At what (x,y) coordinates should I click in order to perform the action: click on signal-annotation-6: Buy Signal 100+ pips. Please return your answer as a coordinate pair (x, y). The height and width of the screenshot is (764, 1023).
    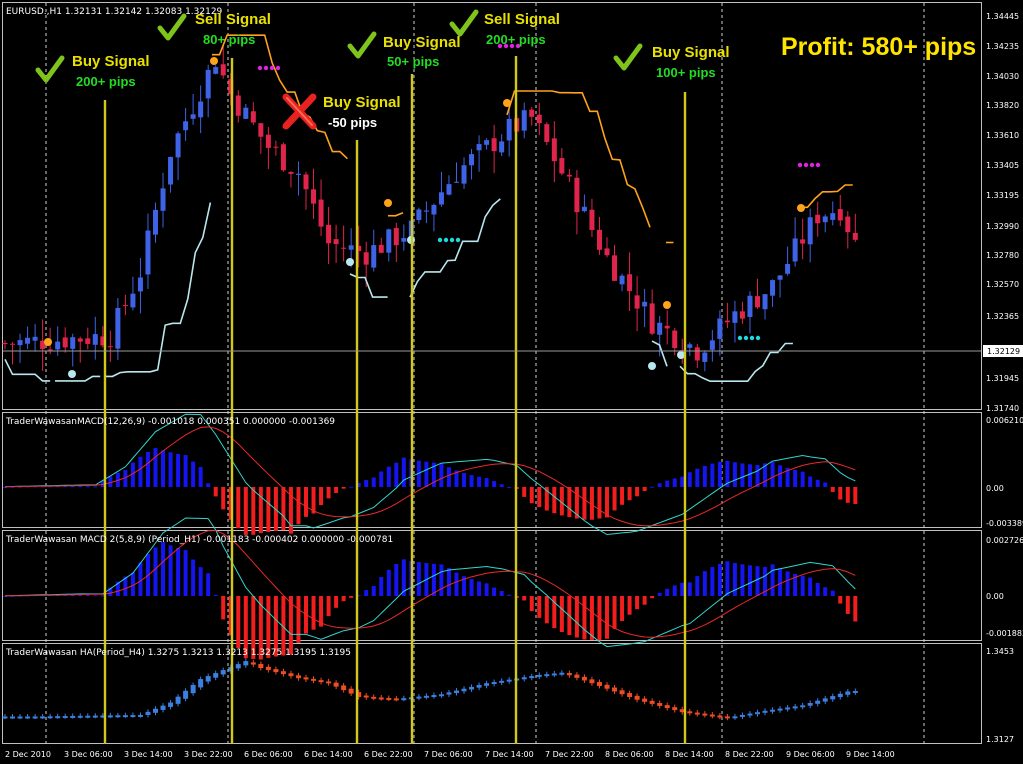
    Looking at the image, I should click on (671, 61).